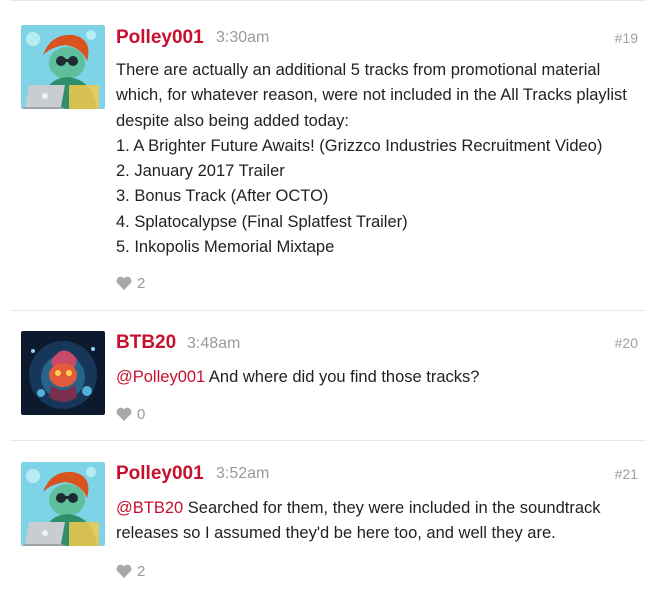 The image size is (665, 591). What do you see at coordinates (626, 343) in the screenshot?
I see `post-number: #20` at bounding box center [626, 343].